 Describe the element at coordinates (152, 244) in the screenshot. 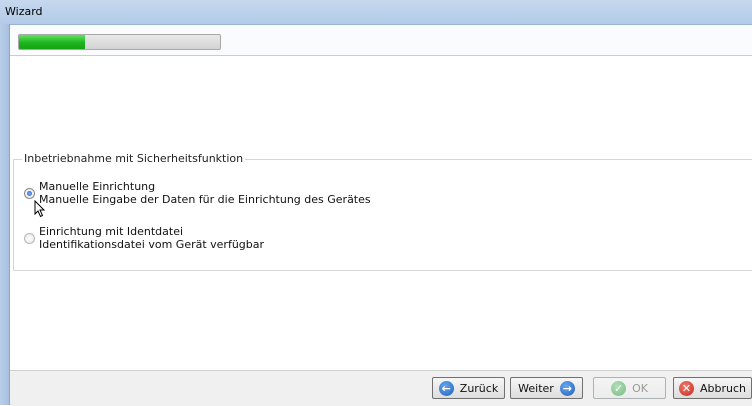

I see `option-ident-description: Identifikationsdatei vom Gerät verfügbar` at that location.